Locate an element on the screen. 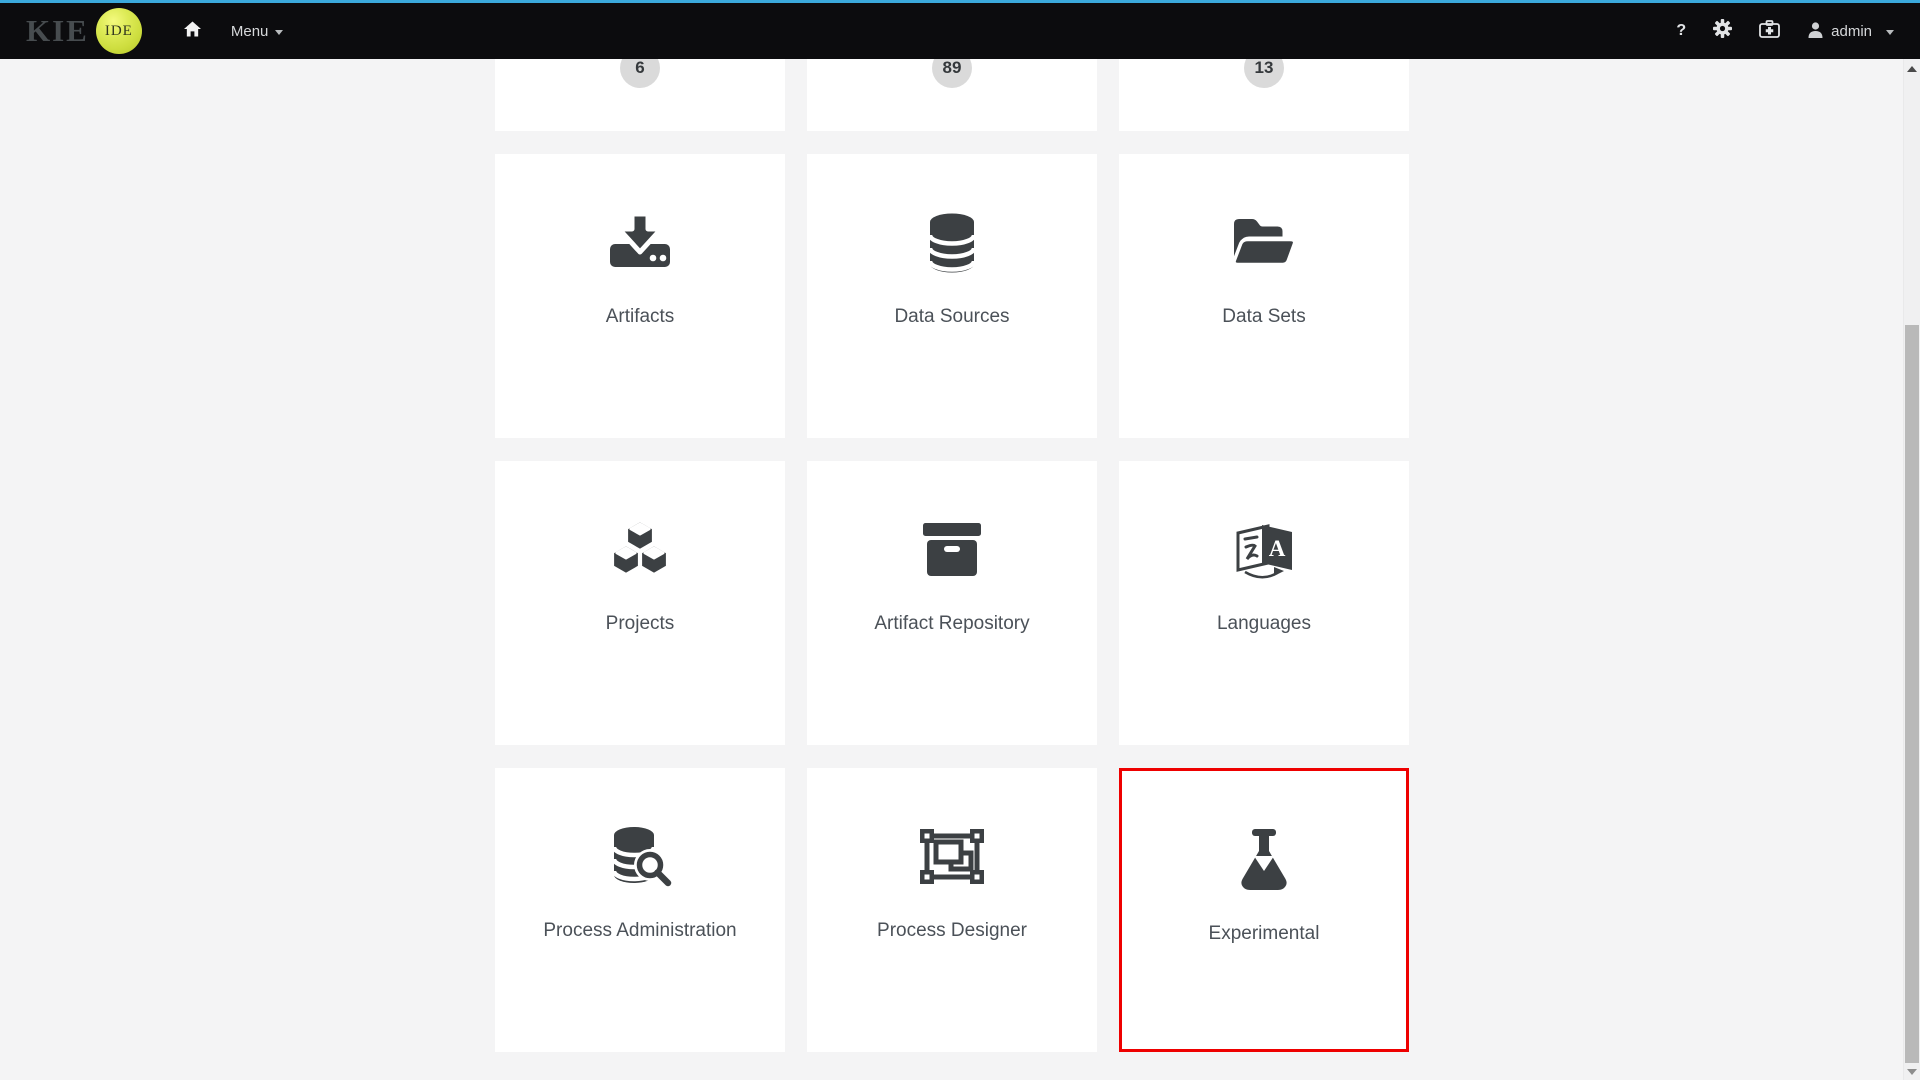 The height and width of the screenshot is (1080, 1920). card-label: Data Sources is located at coordinates (952, 316).